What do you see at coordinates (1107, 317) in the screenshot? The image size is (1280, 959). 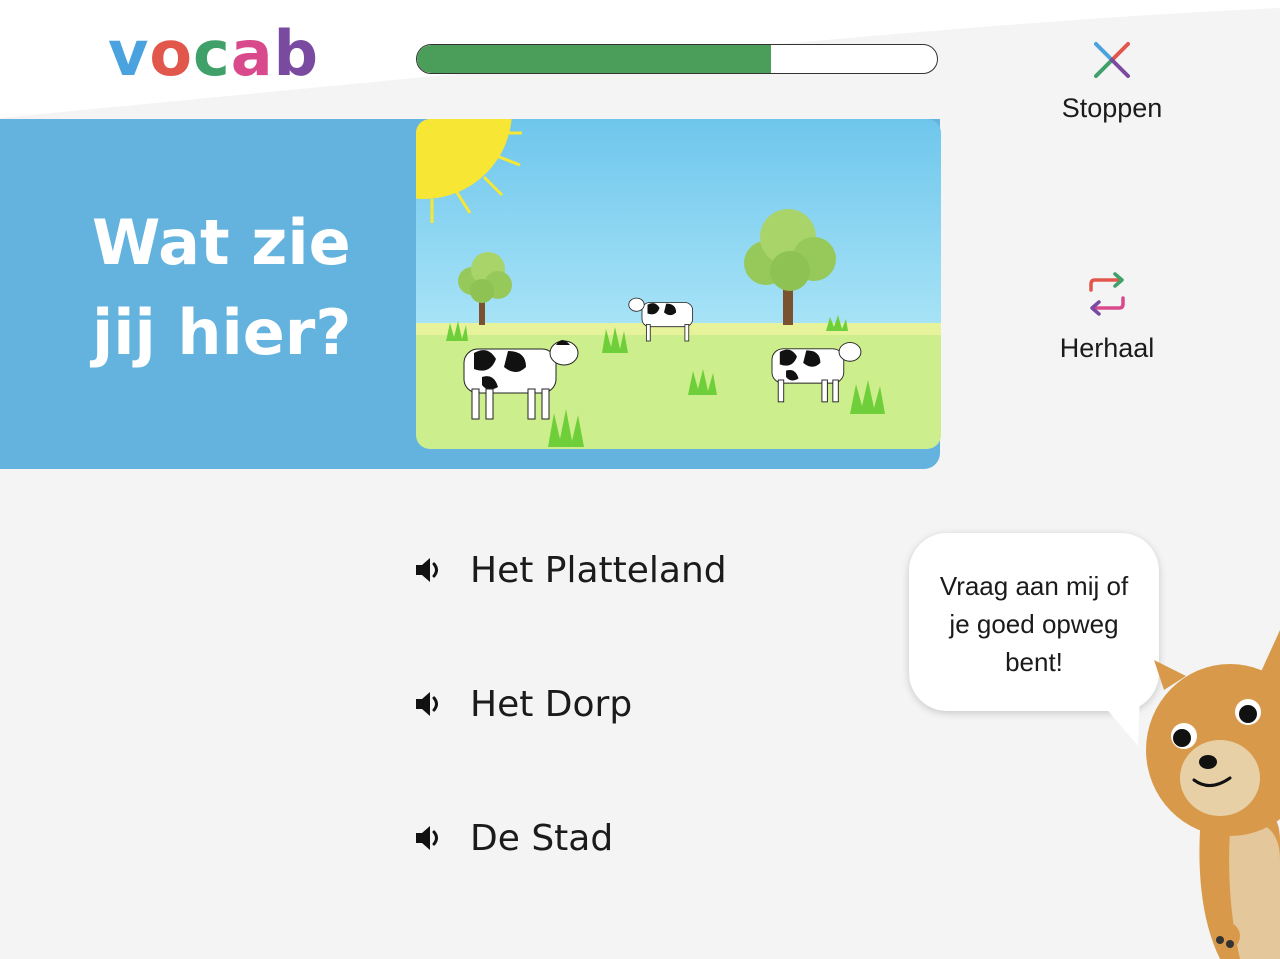 I see `repeat-button: Herhaal` at bounding box center [1107, 317].